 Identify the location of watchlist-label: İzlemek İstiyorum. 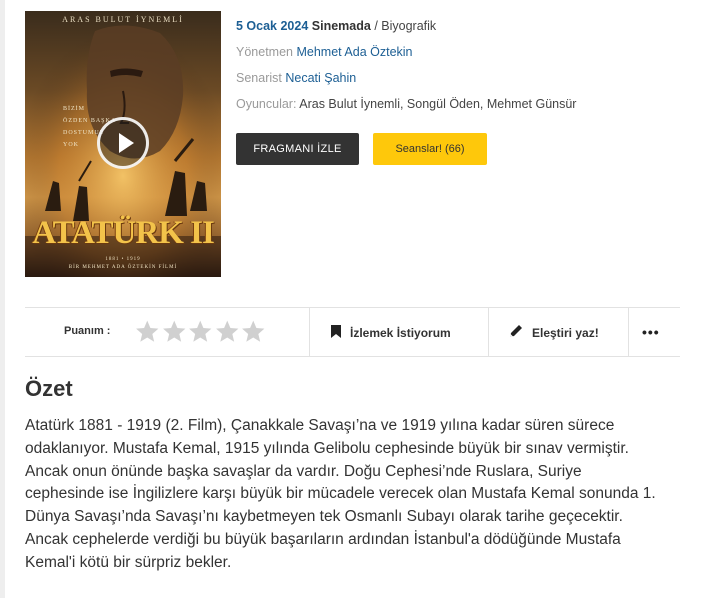
(400, 332).